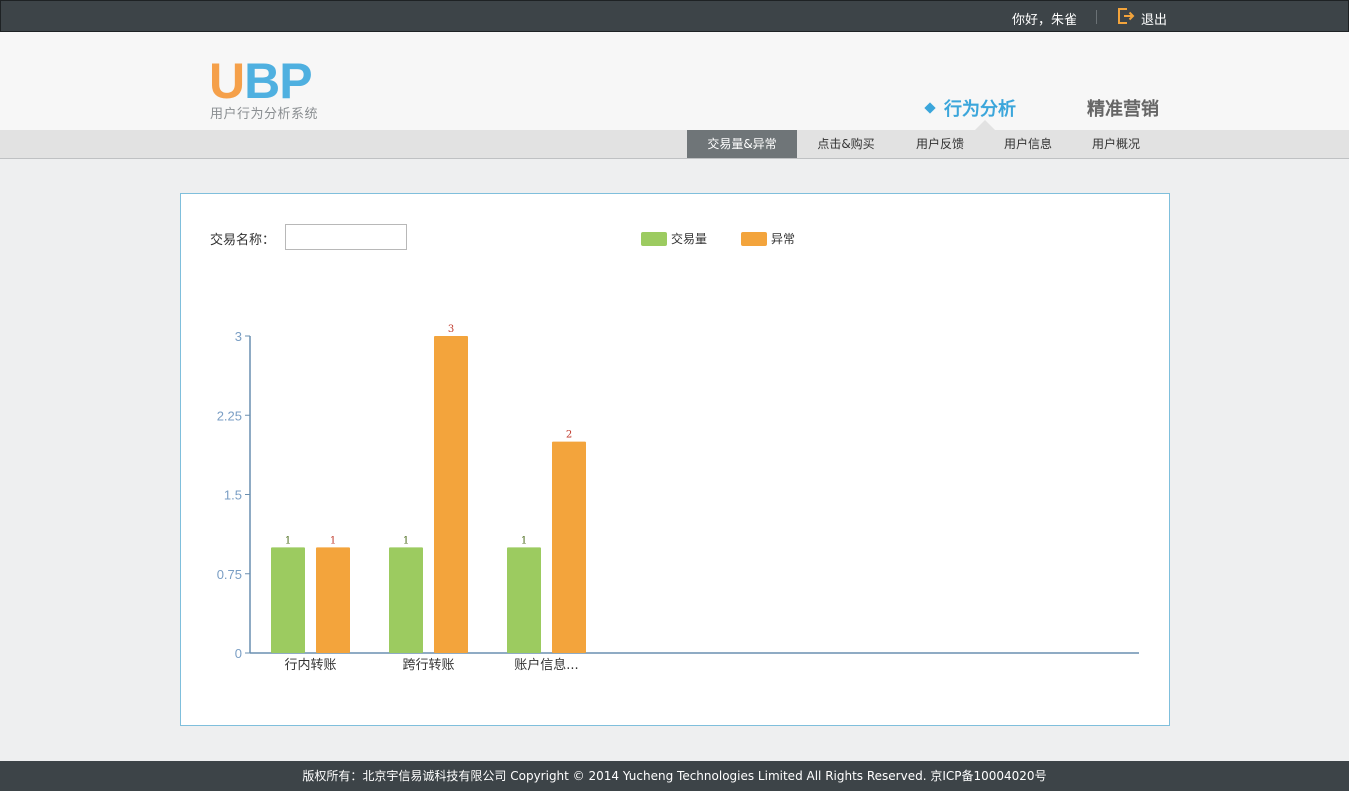 Image resolution: width=1349 pixels, height=791 pixels. Describe the element at coordinates (1028, 144) in the screenshot. I see `tab-user-info: 用户信息` at that location.